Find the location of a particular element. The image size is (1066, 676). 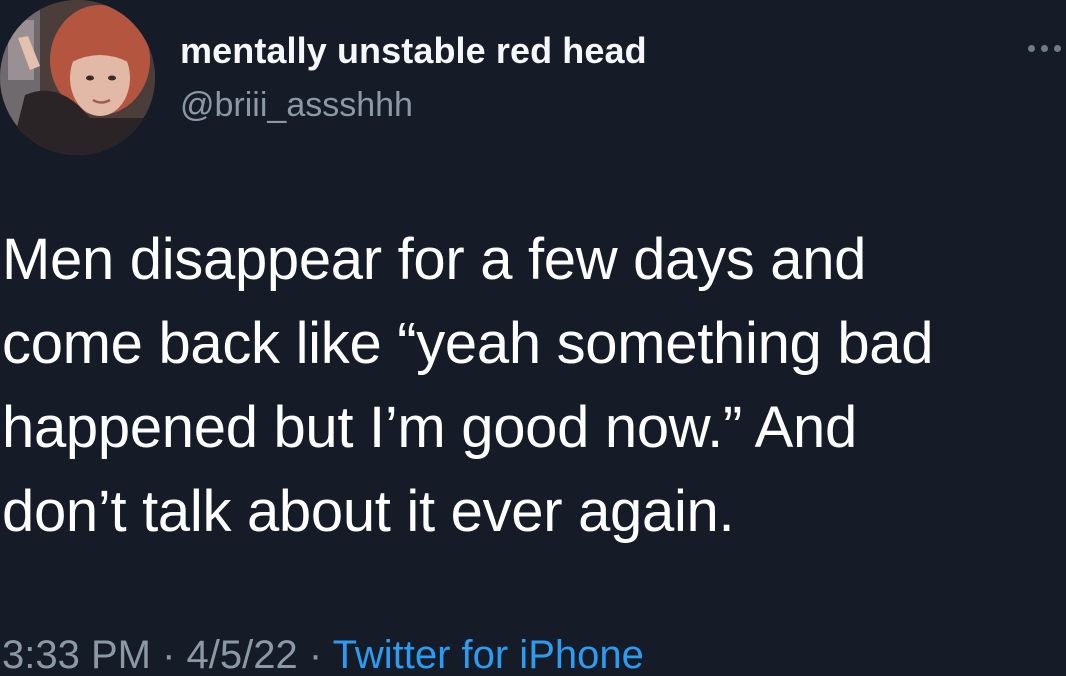

avatar-photo is located at coordinates (77, 77).